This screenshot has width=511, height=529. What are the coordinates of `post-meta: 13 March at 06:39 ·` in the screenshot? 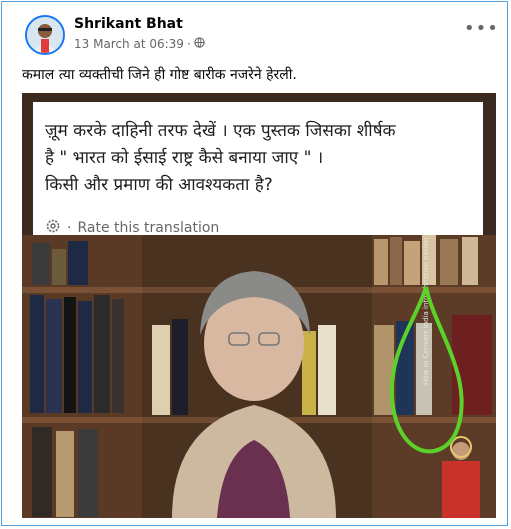 It's located at (139, 44).